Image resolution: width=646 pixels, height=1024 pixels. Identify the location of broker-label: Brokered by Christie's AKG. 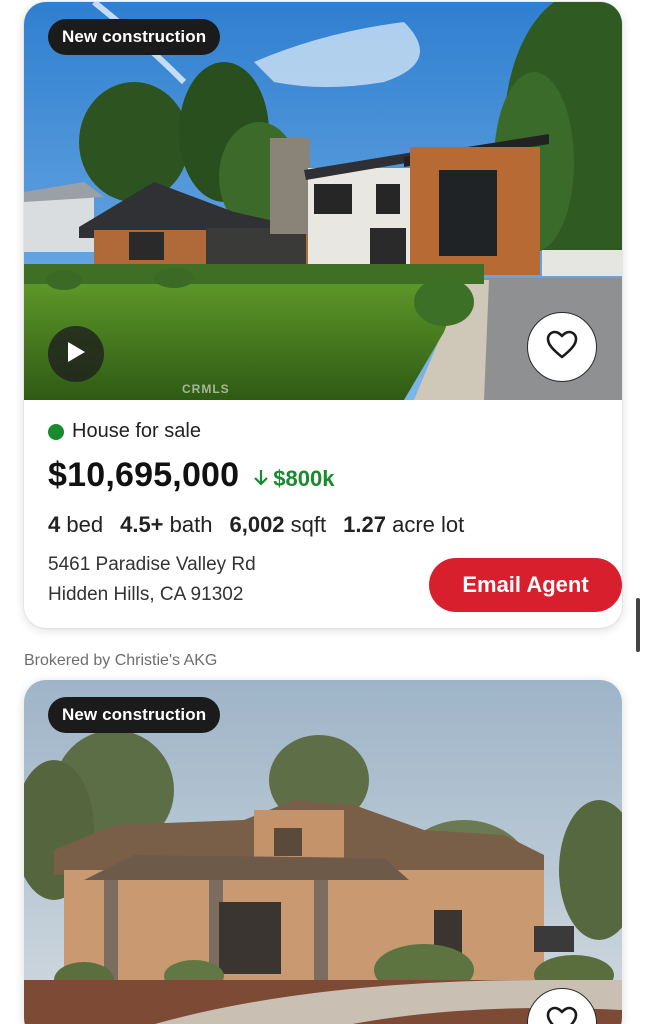
(121, 660).